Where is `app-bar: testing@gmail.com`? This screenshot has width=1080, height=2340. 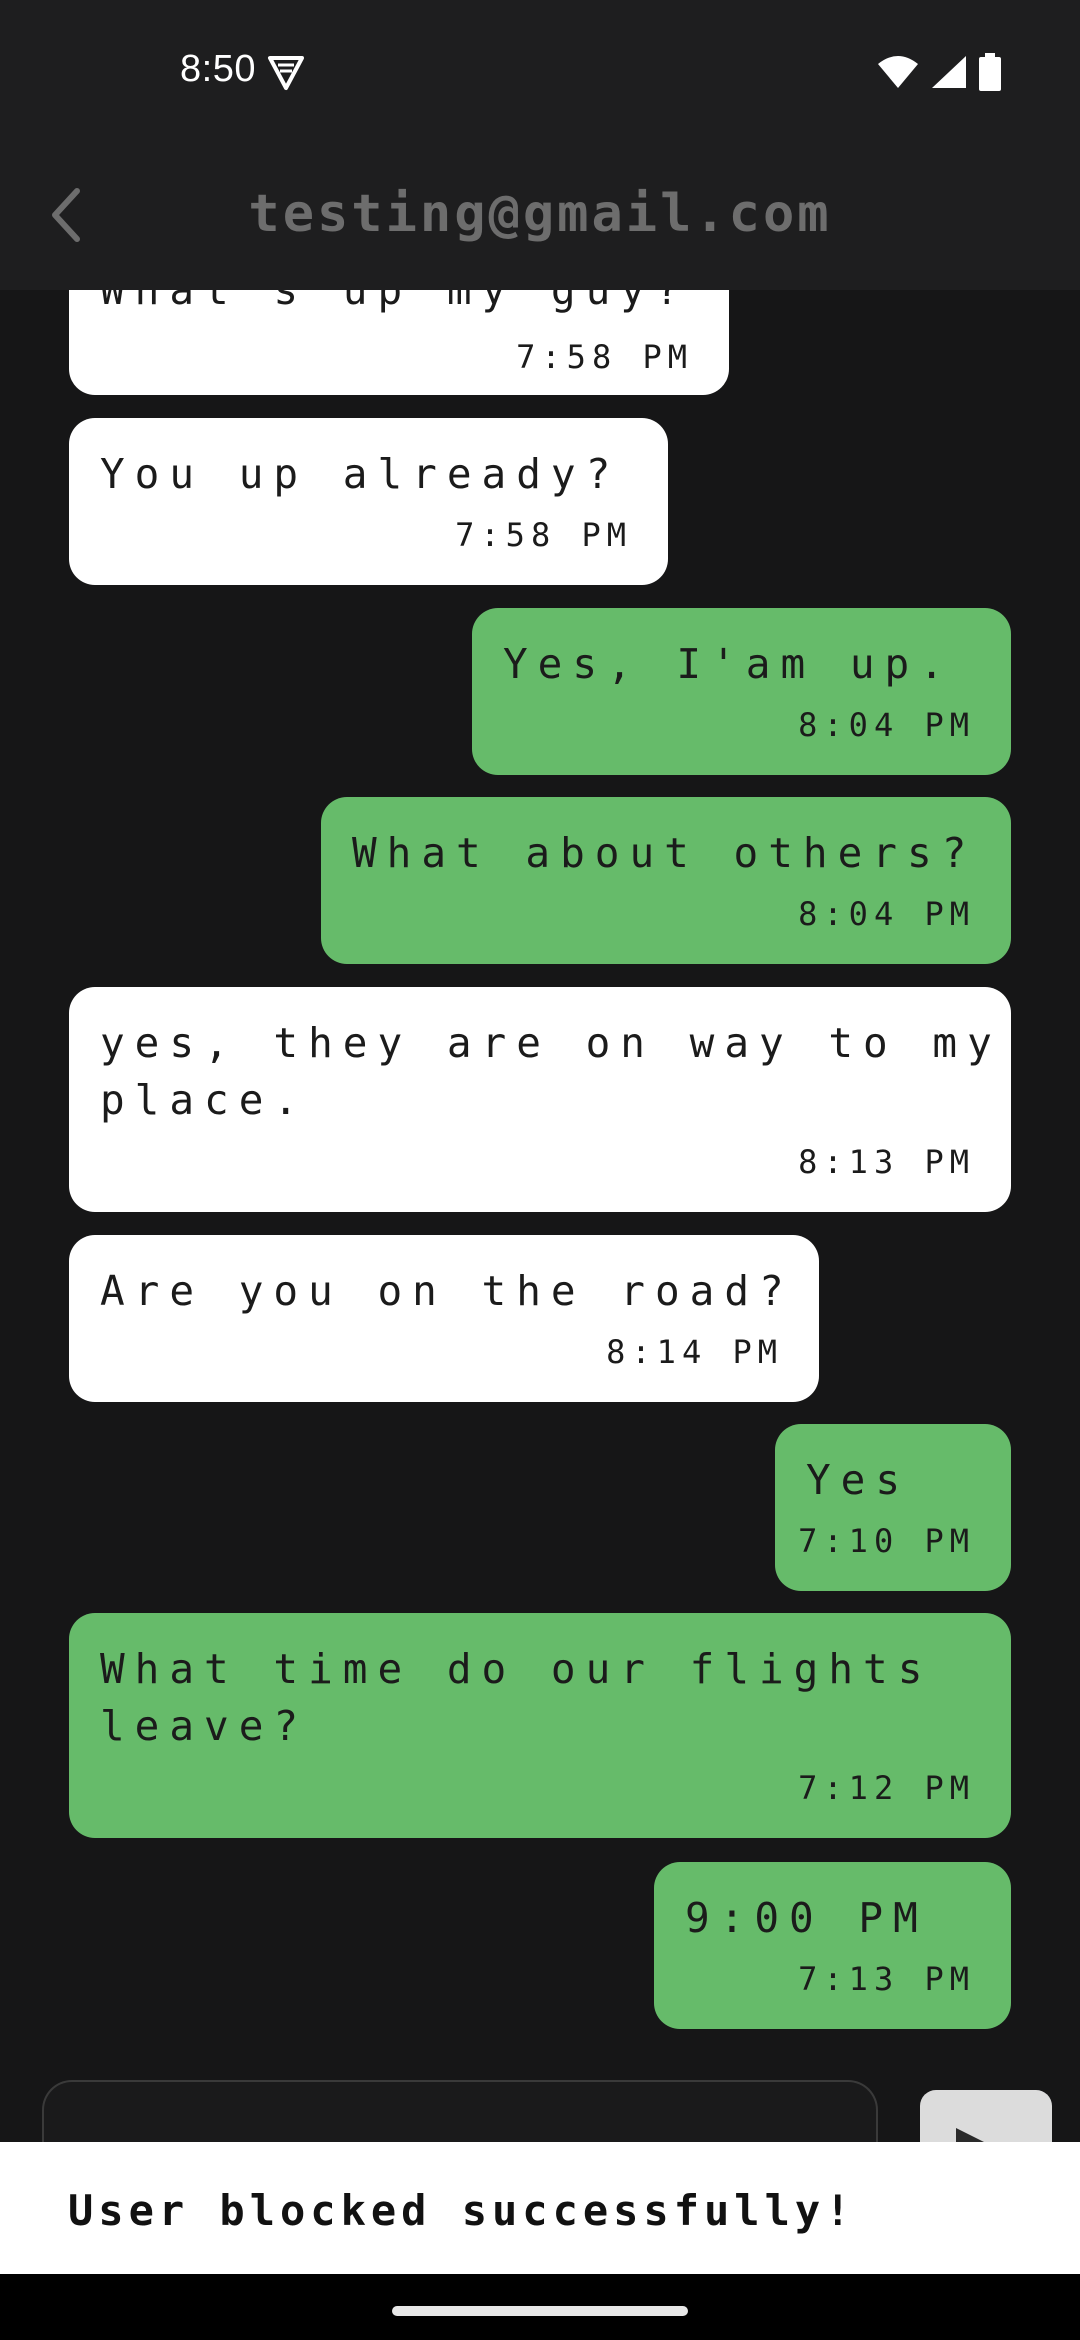 app-bar: testing@gmail.com is located at coordinates (540, 215).